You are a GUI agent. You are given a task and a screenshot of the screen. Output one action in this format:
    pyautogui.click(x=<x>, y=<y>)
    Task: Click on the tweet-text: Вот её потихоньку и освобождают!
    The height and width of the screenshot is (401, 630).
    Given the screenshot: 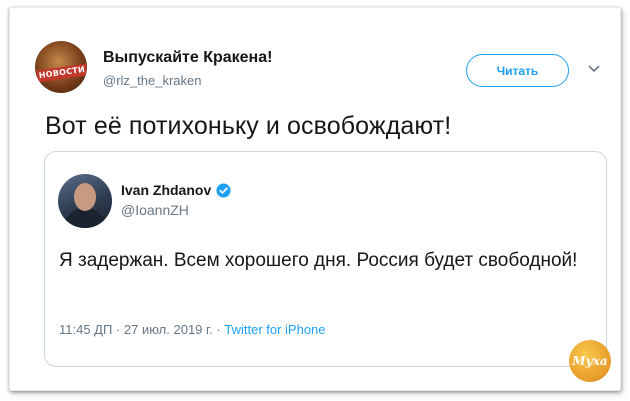 What is the action you would take?
    pyautogui.click(x=248, y=126)
    